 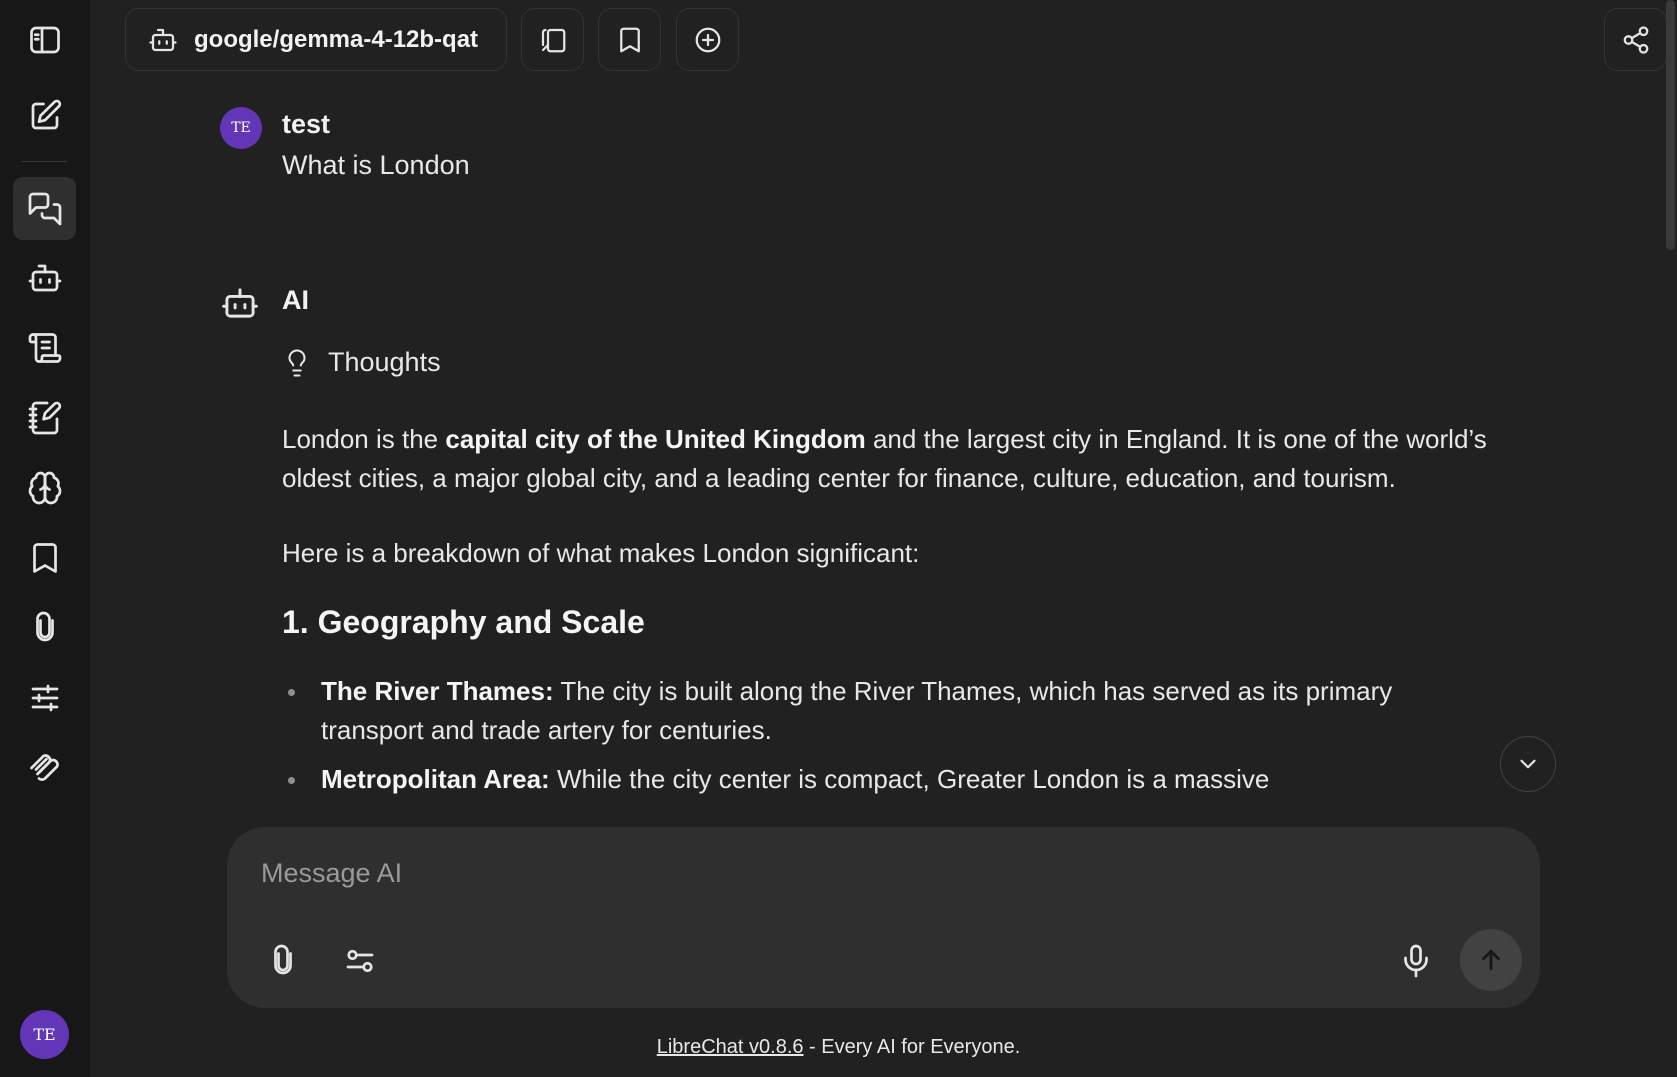 I want to click on share-icon, so click(x=1635, y=39).